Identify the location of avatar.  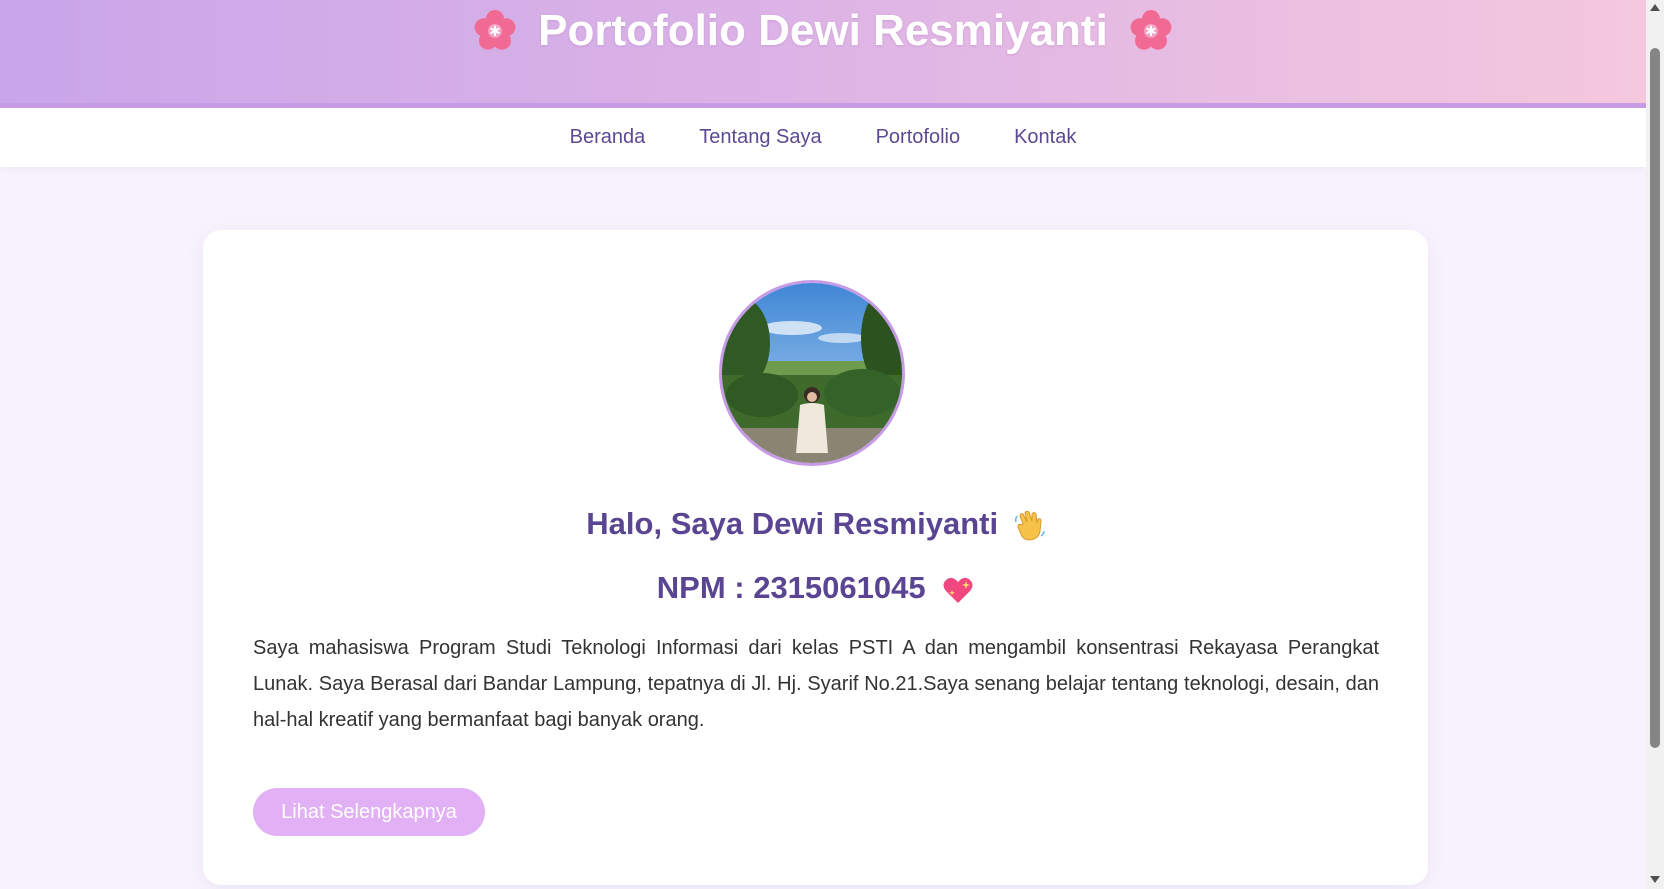
(812, 373).